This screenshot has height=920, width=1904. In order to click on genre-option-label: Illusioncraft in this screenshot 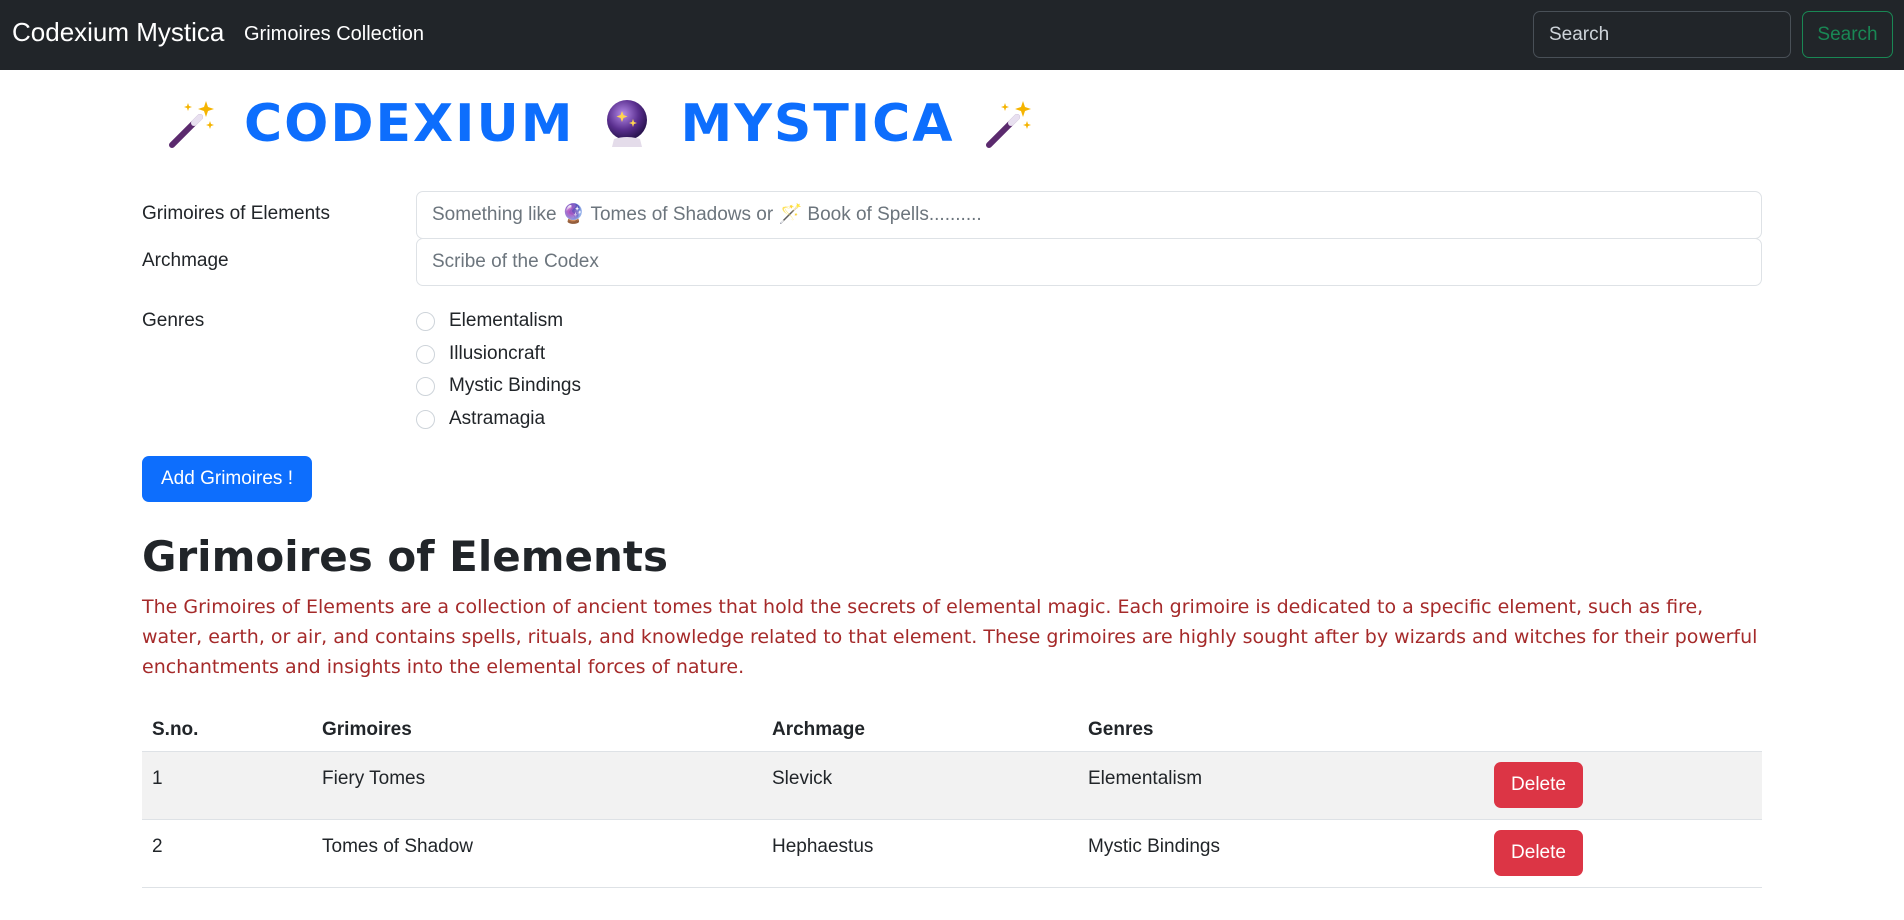, I will do `click(497, 353)`.